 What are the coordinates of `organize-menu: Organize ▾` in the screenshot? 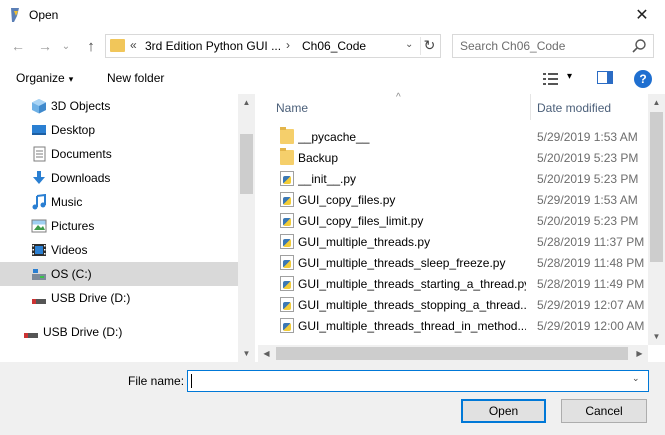 It's located at (44, 78).